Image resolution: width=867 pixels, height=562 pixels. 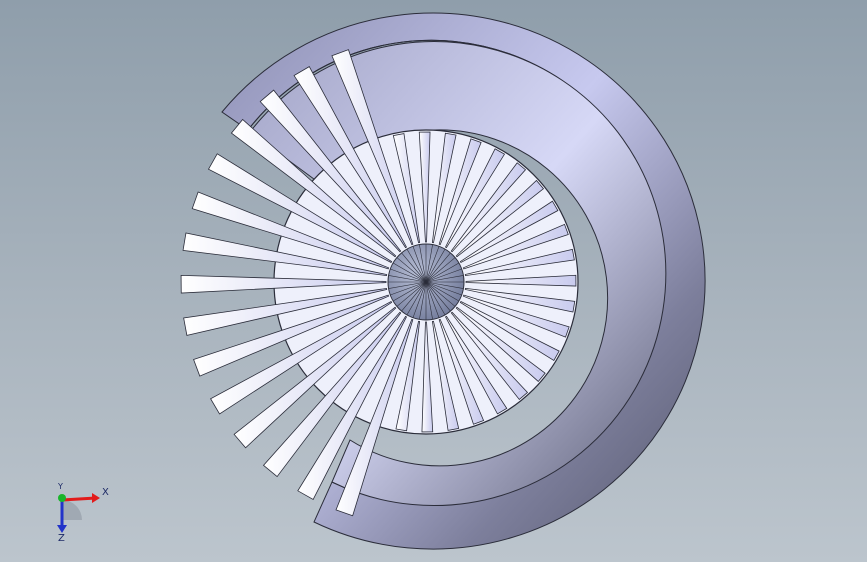 I want to click on z-axis-label: Z, so click(x=61, y=538).